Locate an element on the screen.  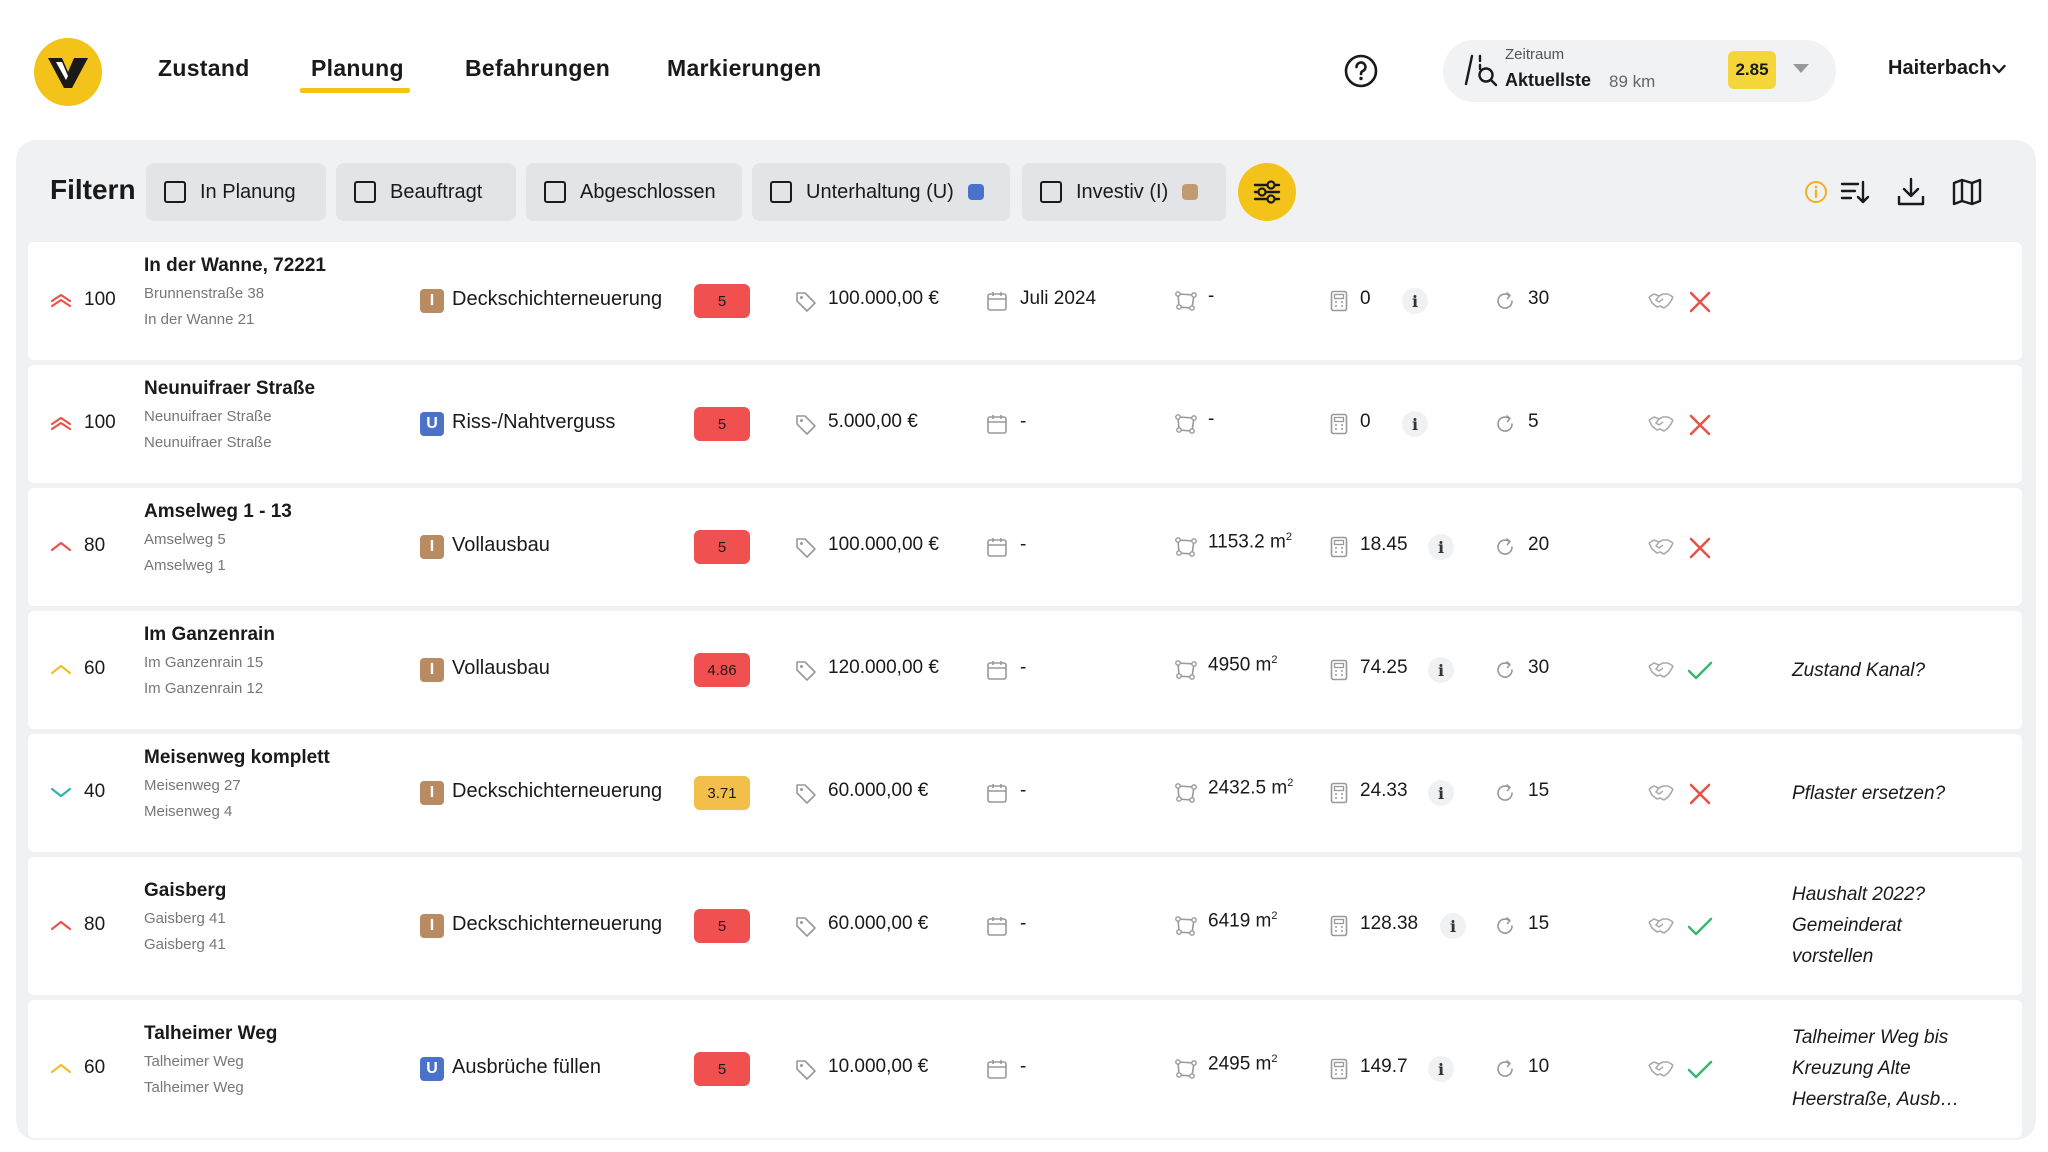
area-value: 6419 m2 is located at coordinates (1243, 921).